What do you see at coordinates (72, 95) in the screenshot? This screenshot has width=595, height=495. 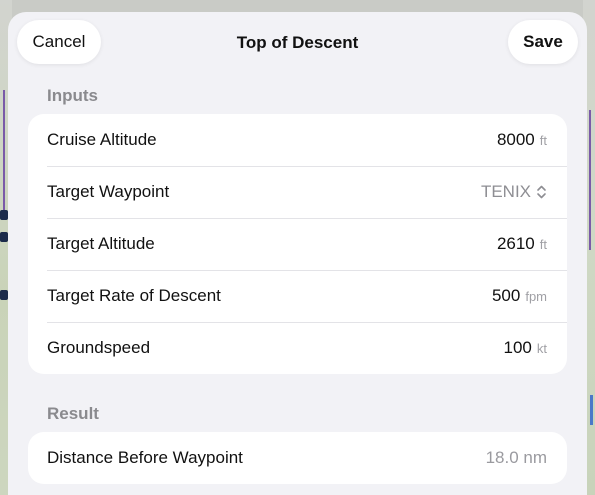 I see `inputs-section-header: Inputs` at bounding box center [72, 95].